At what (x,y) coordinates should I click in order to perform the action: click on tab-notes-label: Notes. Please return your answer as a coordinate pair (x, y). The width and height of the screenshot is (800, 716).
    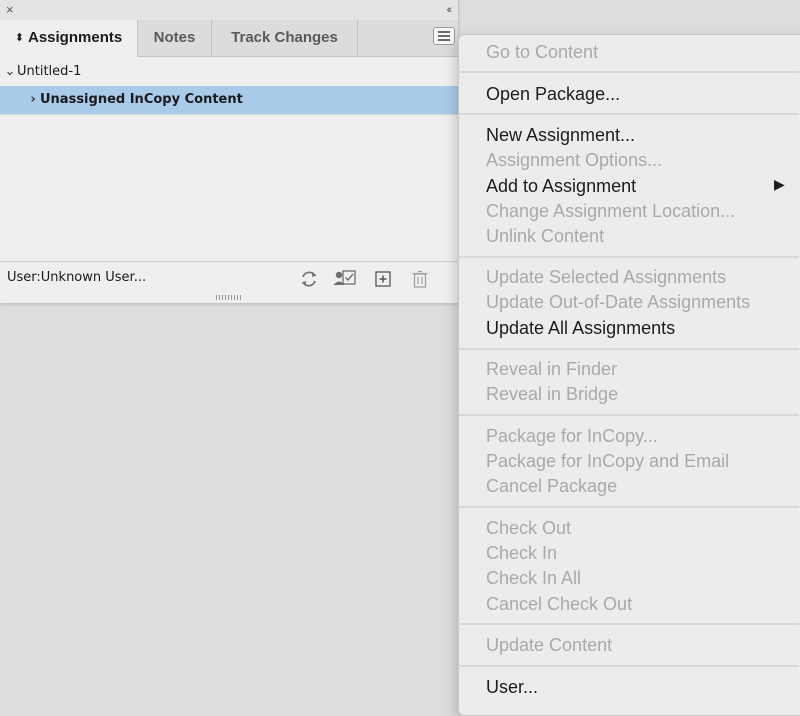
    Looking at the image, I should click on (174, 37).